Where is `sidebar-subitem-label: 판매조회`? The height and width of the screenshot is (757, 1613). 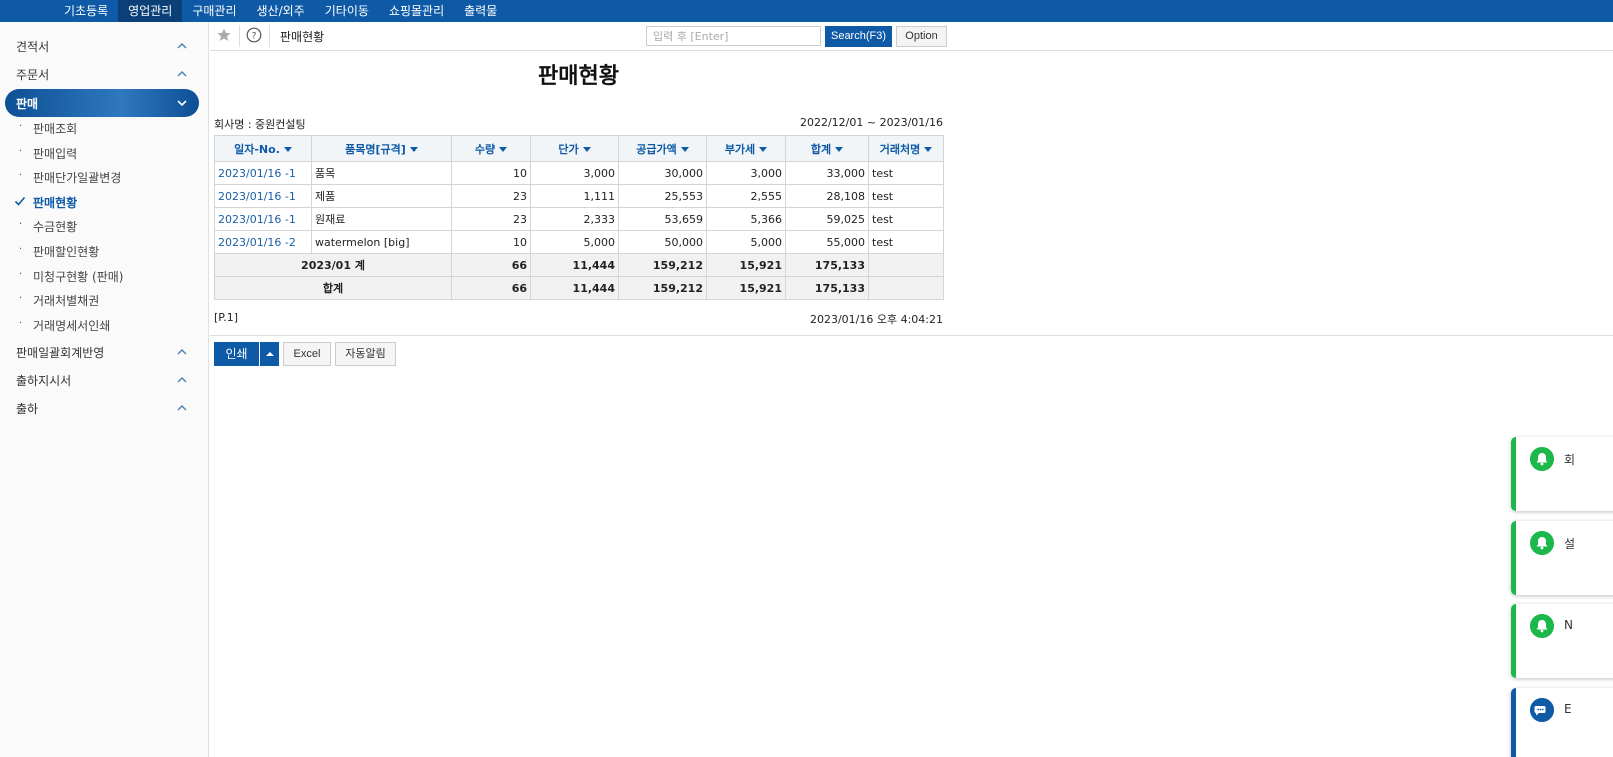 sidebar-subitem-label: 판매조회 is located at coordinates (55, 129).